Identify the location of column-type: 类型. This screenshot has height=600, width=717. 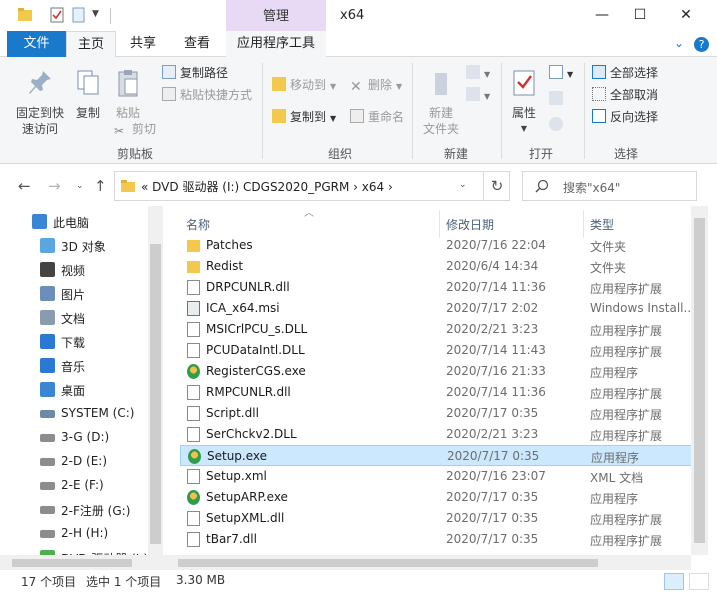
(602, 224).